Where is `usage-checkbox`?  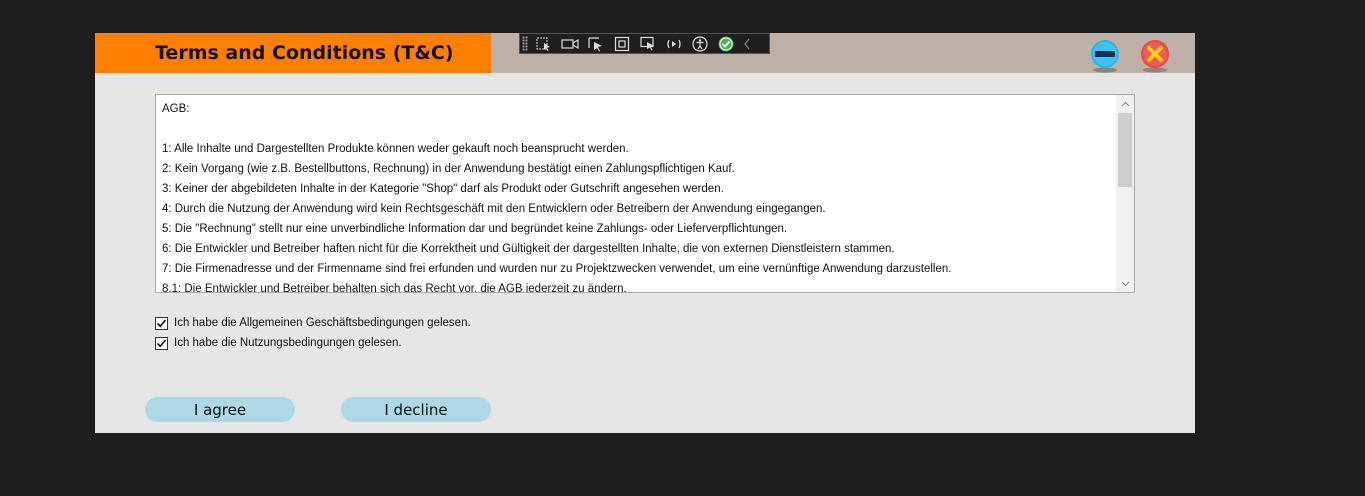 usage-checkbox is located at coordinates (161, 343).